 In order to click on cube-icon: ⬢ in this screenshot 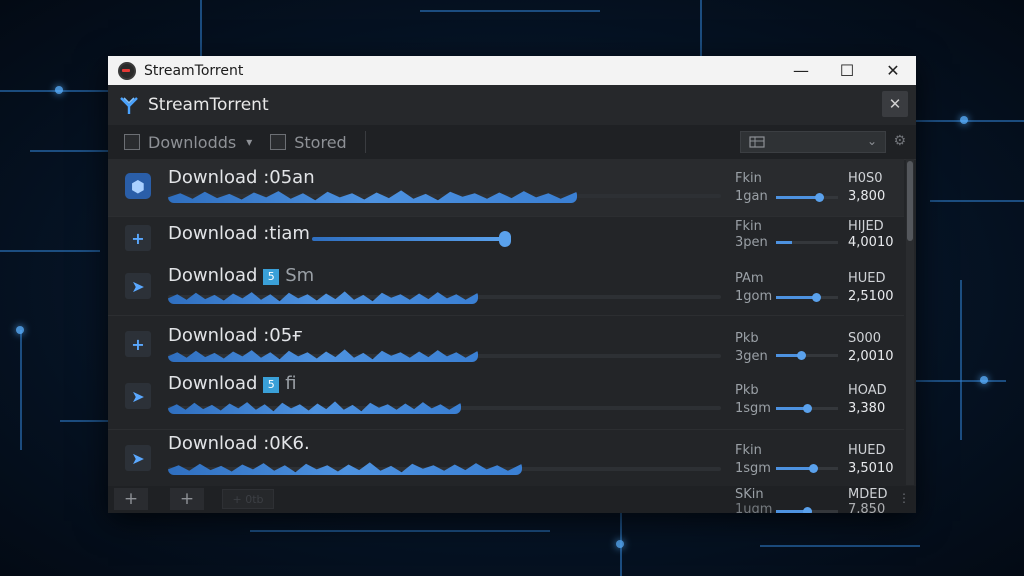, I will do `click(138, 186)`.